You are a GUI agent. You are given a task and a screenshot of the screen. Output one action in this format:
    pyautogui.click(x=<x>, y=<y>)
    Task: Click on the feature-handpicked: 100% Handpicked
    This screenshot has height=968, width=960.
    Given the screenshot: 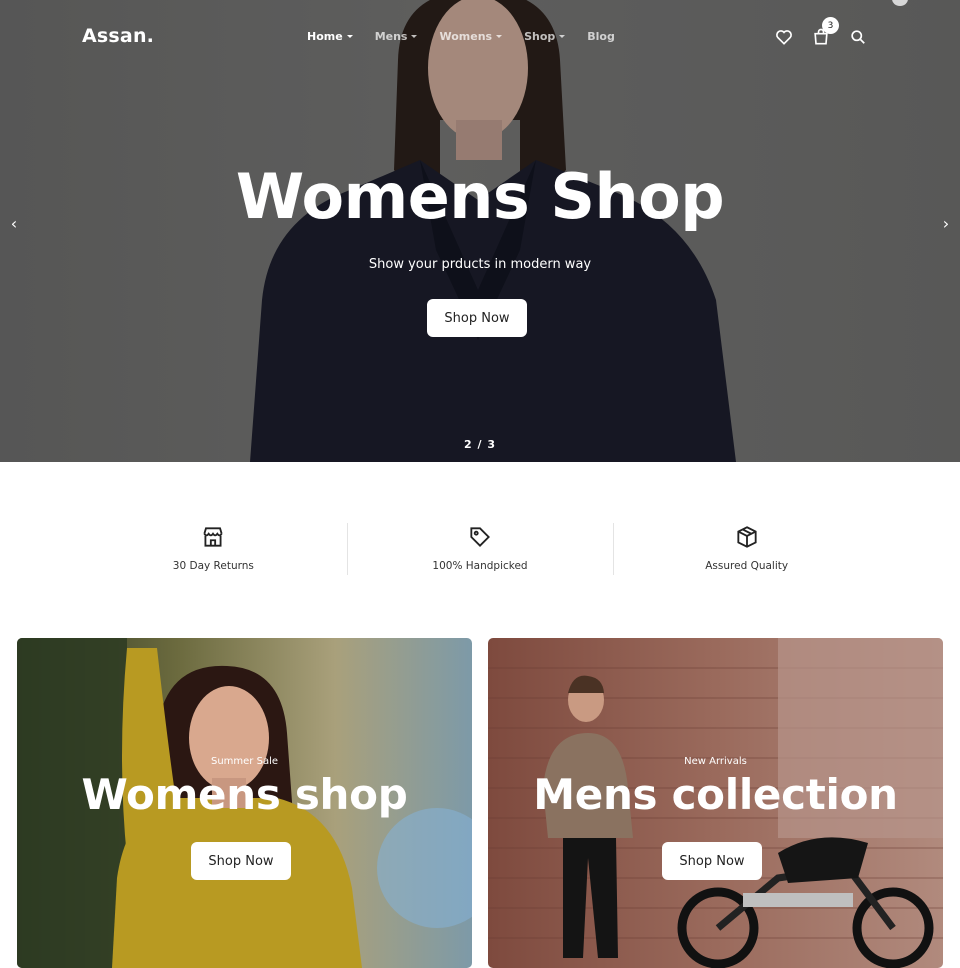 What is the action you would take?
    pyautogui.click(x=480, y=550)
    